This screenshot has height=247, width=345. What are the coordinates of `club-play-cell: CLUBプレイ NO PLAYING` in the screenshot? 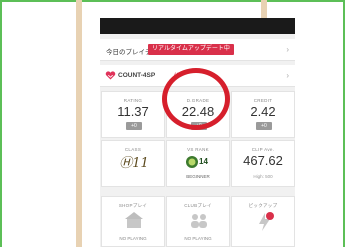 It's located at (198, 221).